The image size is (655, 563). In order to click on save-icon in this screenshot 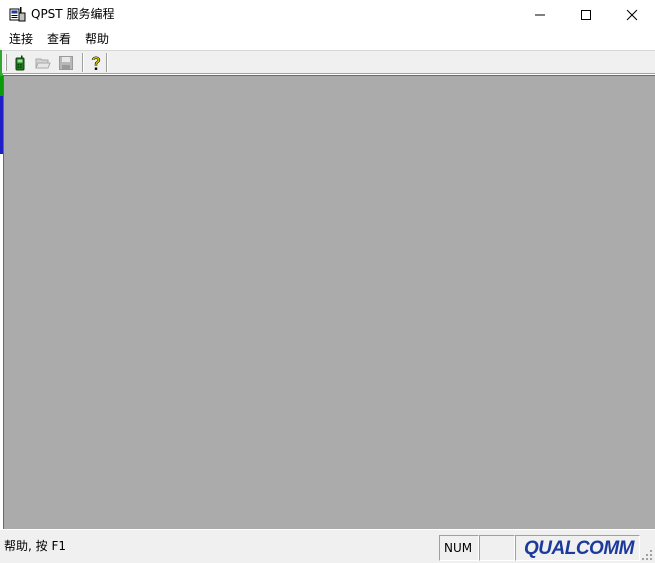, I will do `click(66, 63)`.